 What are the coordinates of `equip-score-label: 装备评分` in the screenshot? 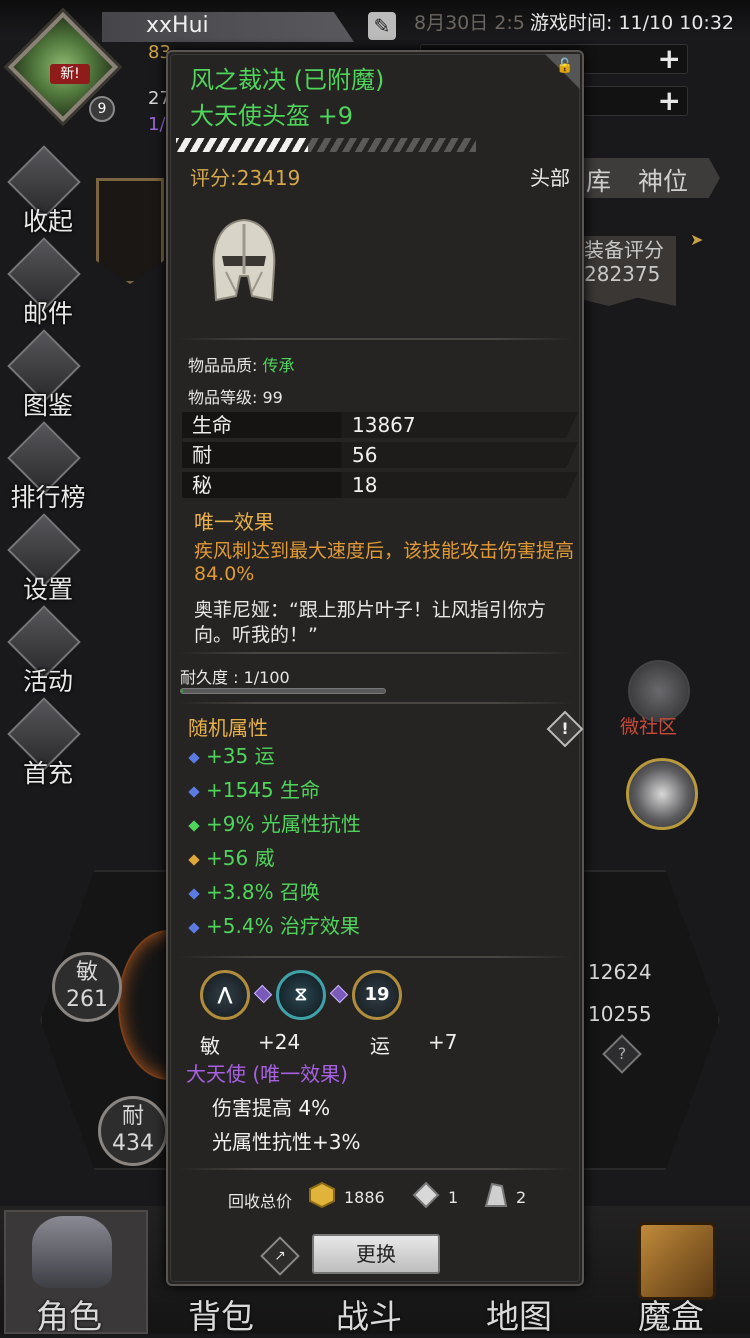 It's located at (624, 250).